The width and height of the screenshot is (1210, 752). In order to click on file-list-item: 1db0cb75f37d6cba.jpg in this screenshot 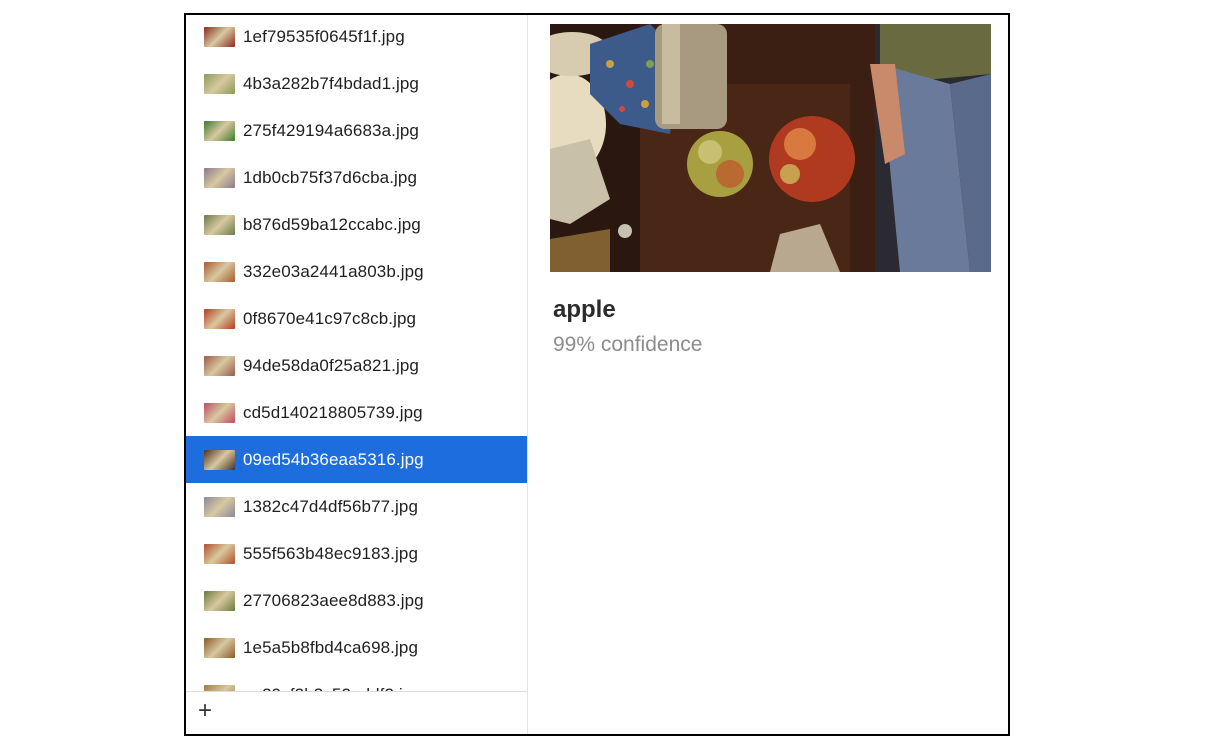, I will do `click(356, 177)`.